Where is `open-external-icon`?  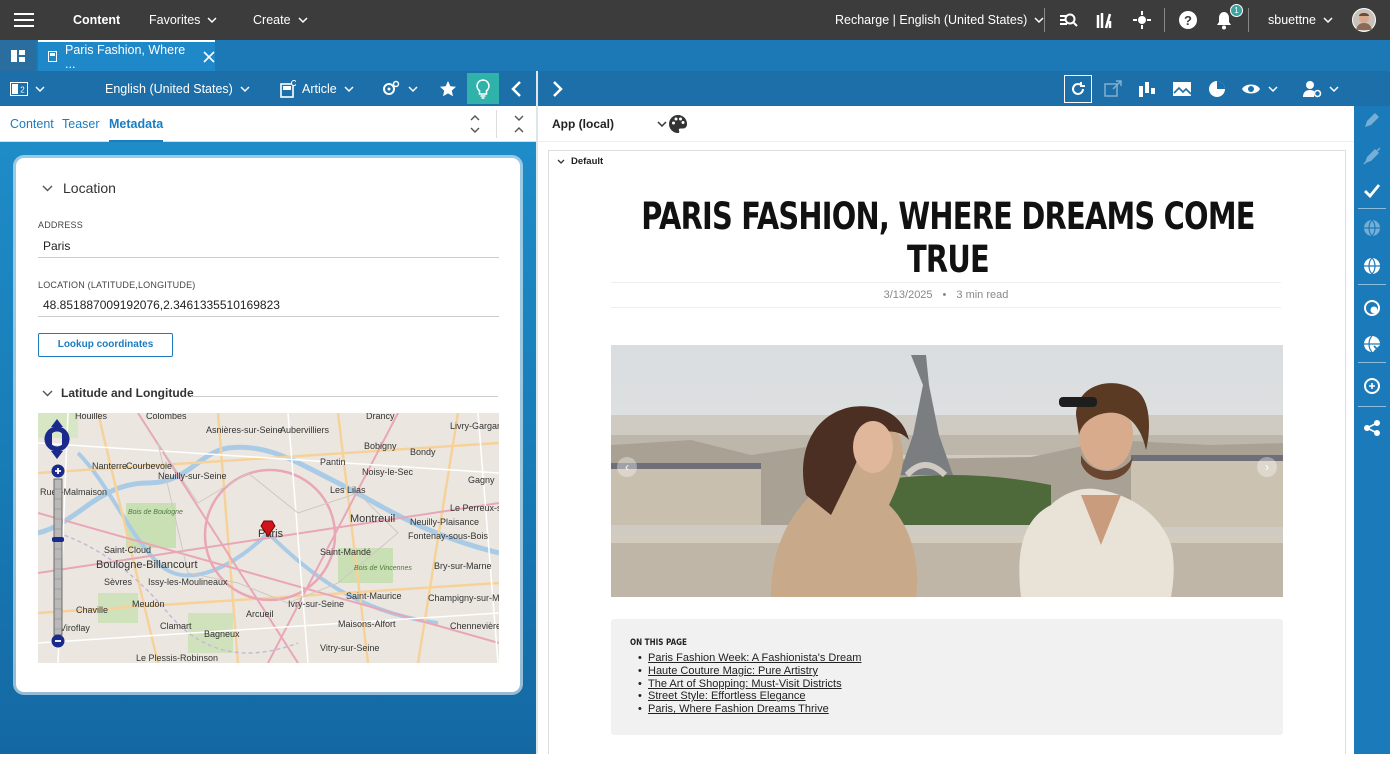 open-external-icon is located at coordinates (1113, 88).